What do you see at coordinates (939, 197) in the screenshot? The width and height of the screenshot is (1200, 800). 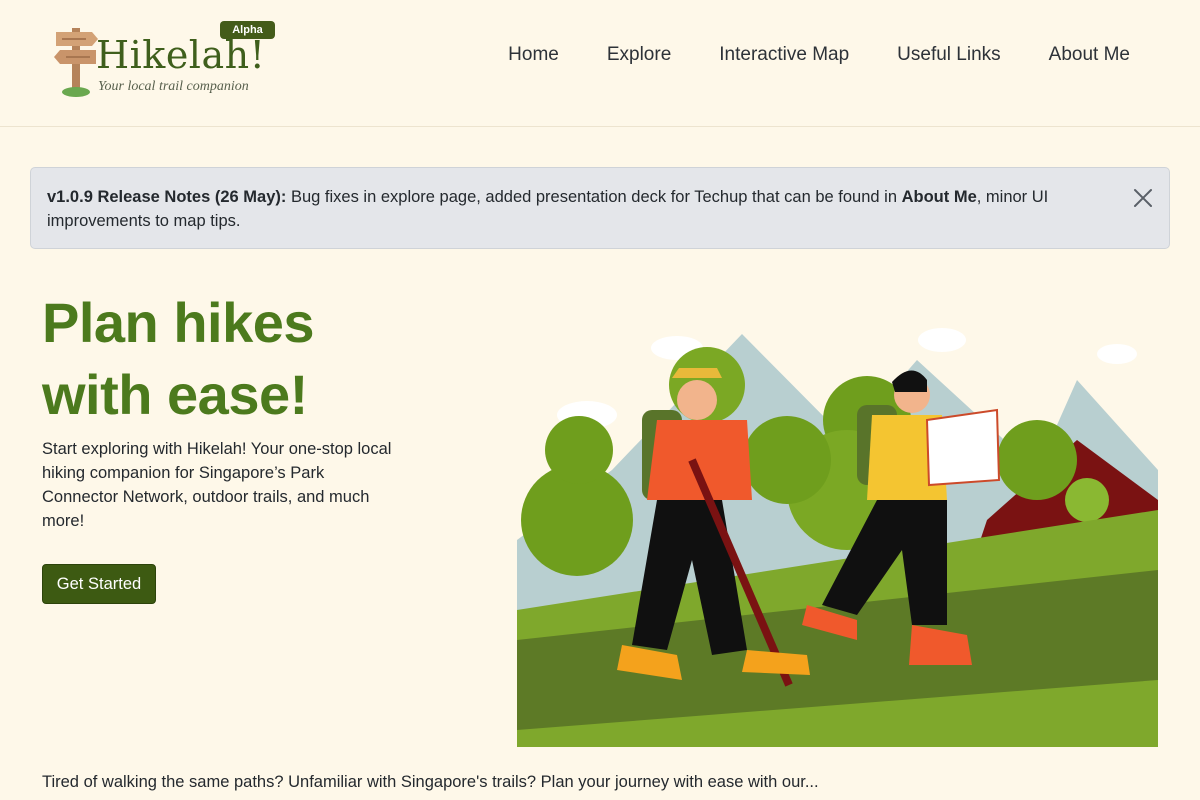 I see `release-notes-about-link: About Me` at bounding box center [939, 197].